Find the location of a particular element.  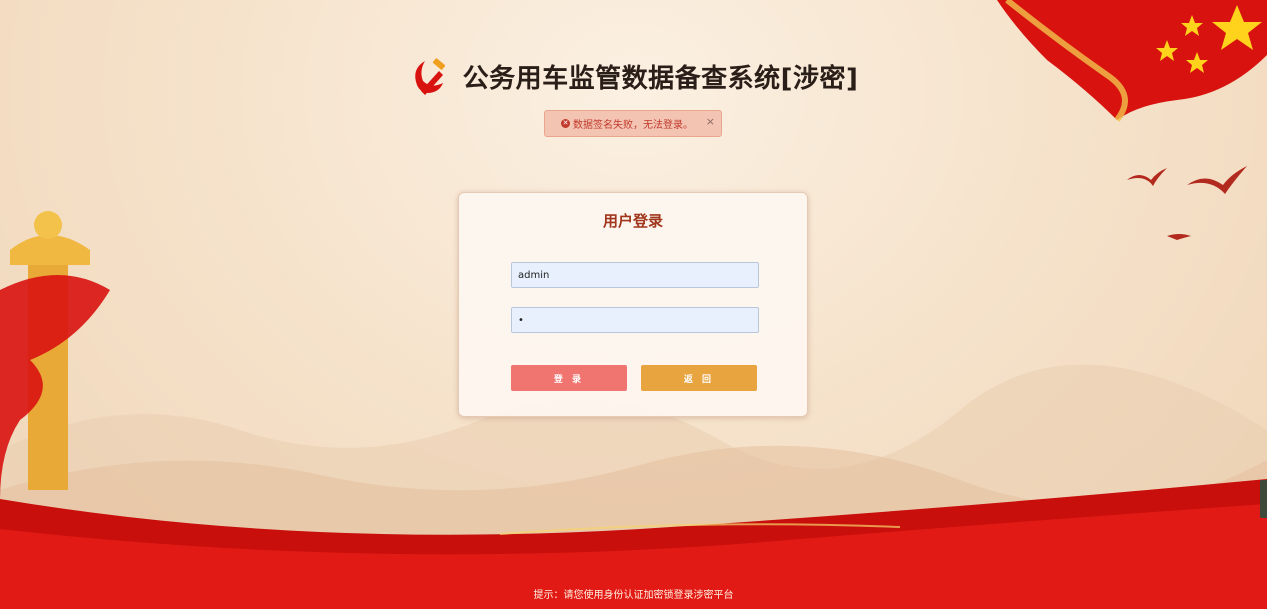

huabiao-pillar-decoration is located at coordinates (55, 355).